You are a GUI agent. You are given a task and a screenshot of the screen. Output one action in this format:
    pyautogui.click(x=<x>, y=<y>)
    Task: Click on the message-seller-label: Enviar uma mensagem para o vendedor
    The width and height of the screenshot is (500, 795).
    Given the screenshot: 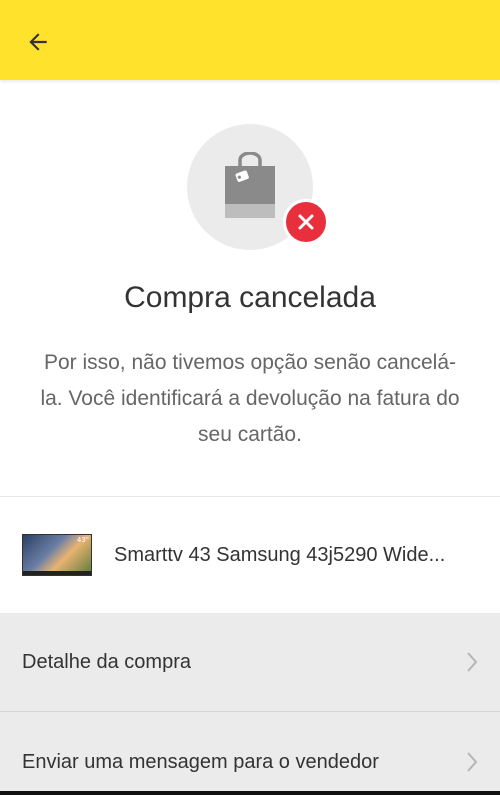 What is the action you would take?
    pyautogui.click(x=200, y=761)
    